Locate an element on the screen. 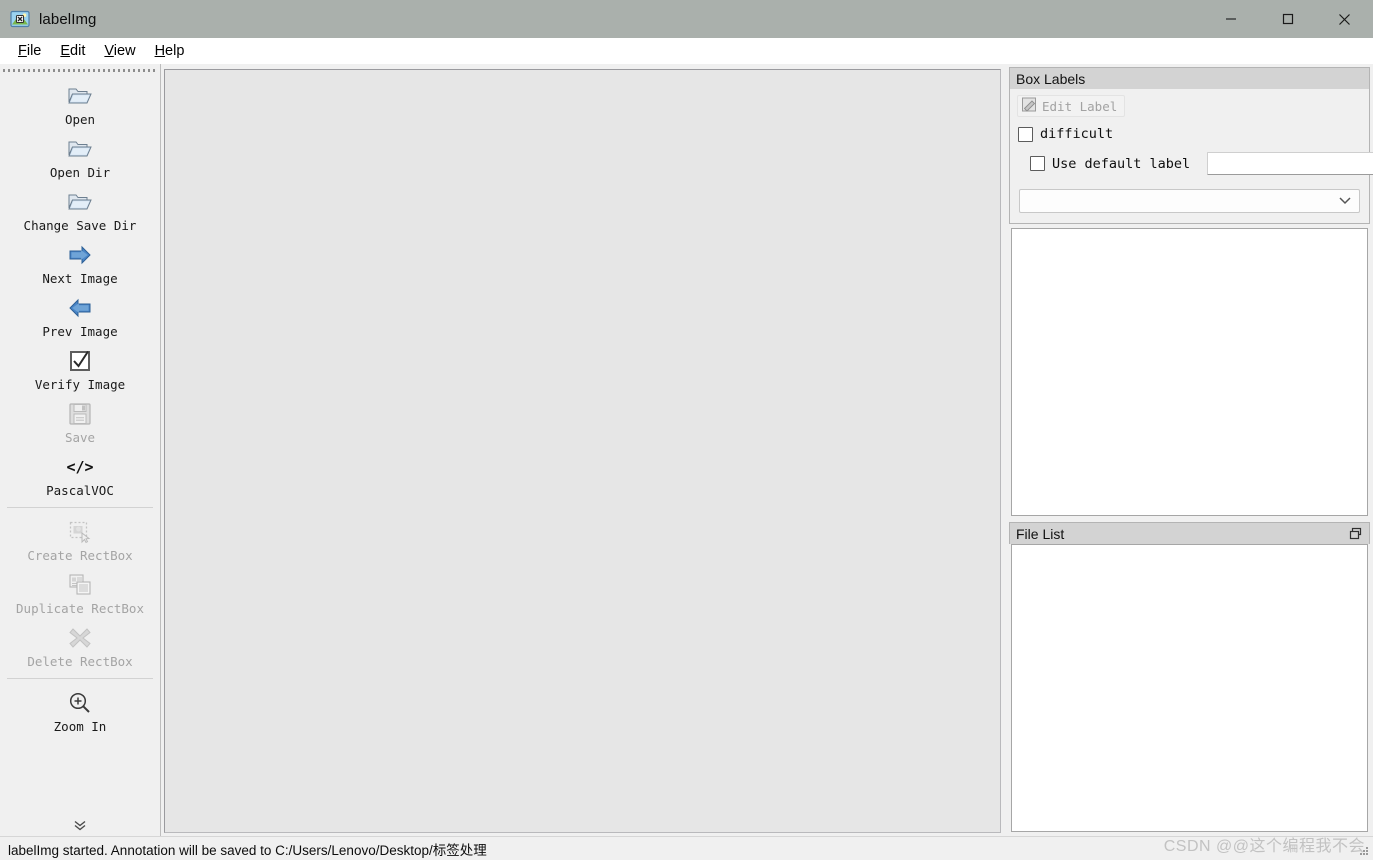  menu-file: File is located at coordinates (30, 51).